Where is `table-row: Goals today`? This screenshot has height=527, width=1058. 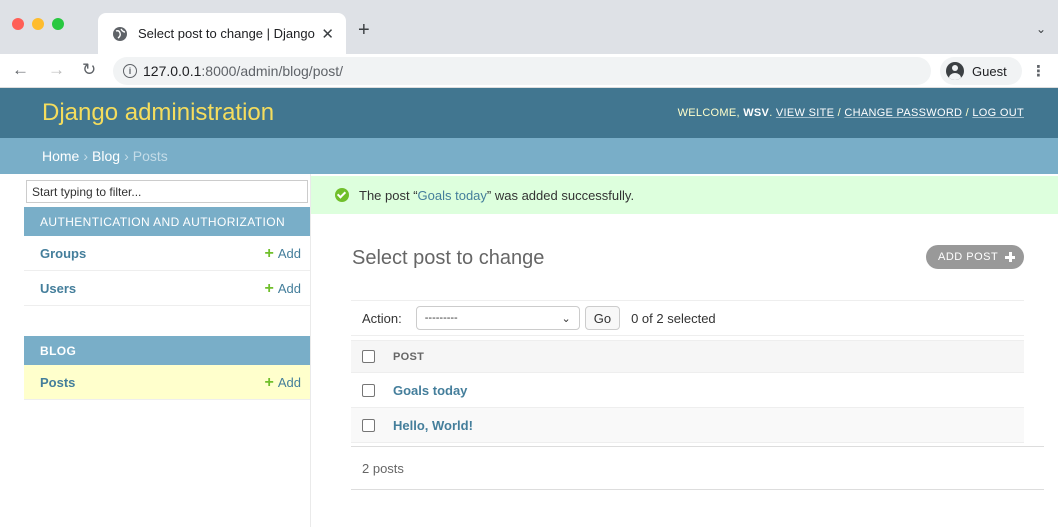
table-row: Goals today is located at coordinates (687, 390).